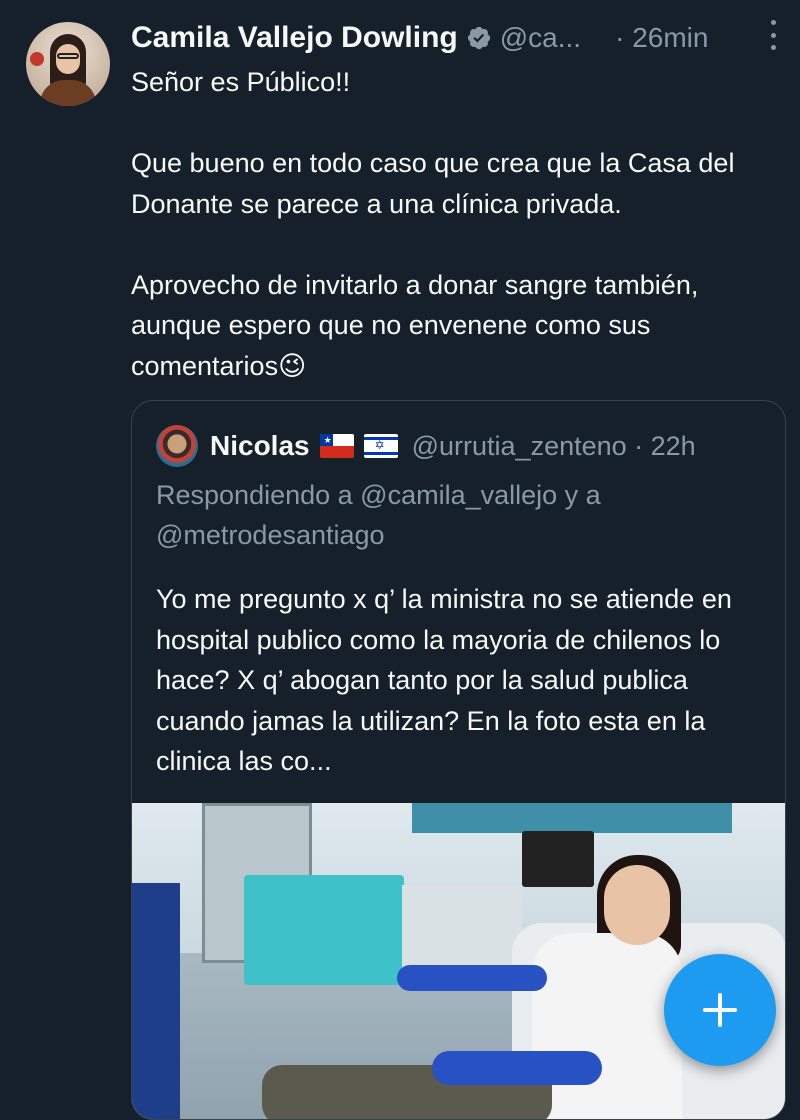  What do you see at coordinates (156, 1001) in the screenshot?
I see `photo-nurse` at bounding box center [156, 1001].